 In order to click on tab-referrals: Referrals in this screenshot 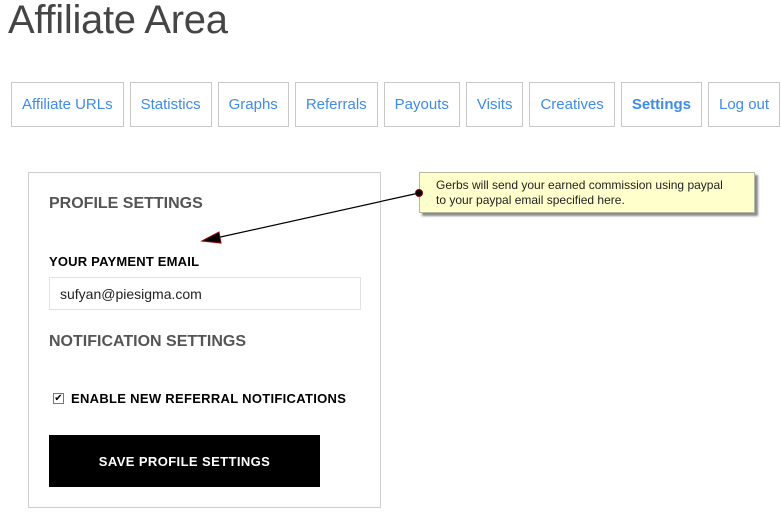, I will do `click(336, 104)`.